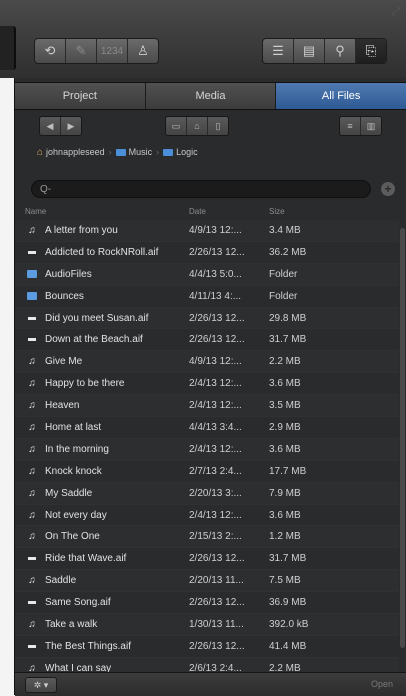 This screenshot has height=696, width=406. What do you see at coordinates (62, 406) in the screenshot?
I see `file-name: Heaven` at bounding box center [62, 406].